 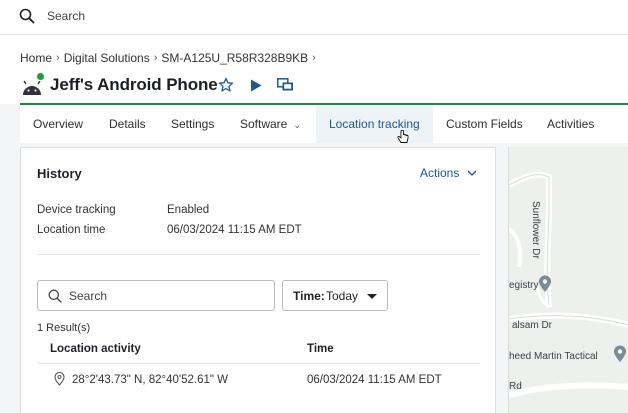 I want to click on tab-settings: Settings, so click(x=192, y=124).